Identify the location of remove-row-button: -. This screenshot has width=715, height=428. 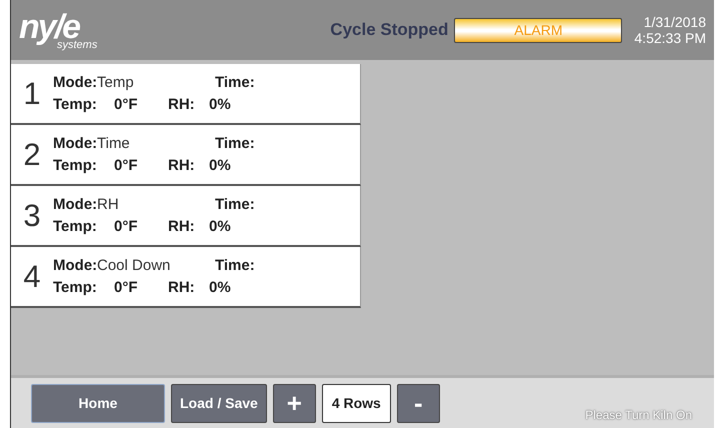
(418, 403).